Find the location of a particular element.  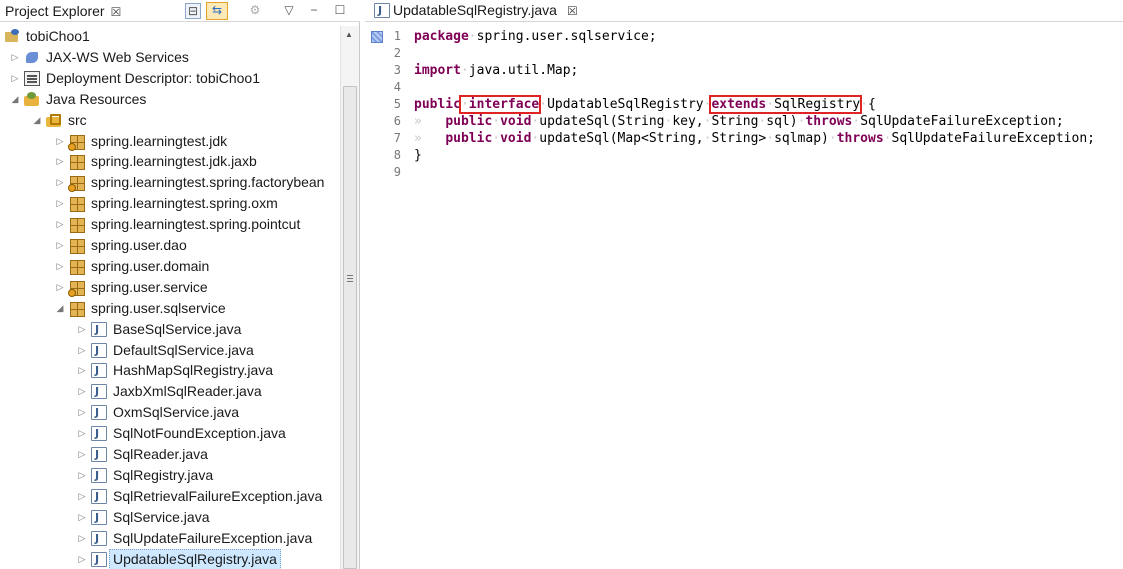

tree-item: ▷ SqlService.java is located at coordinates (170, 517).